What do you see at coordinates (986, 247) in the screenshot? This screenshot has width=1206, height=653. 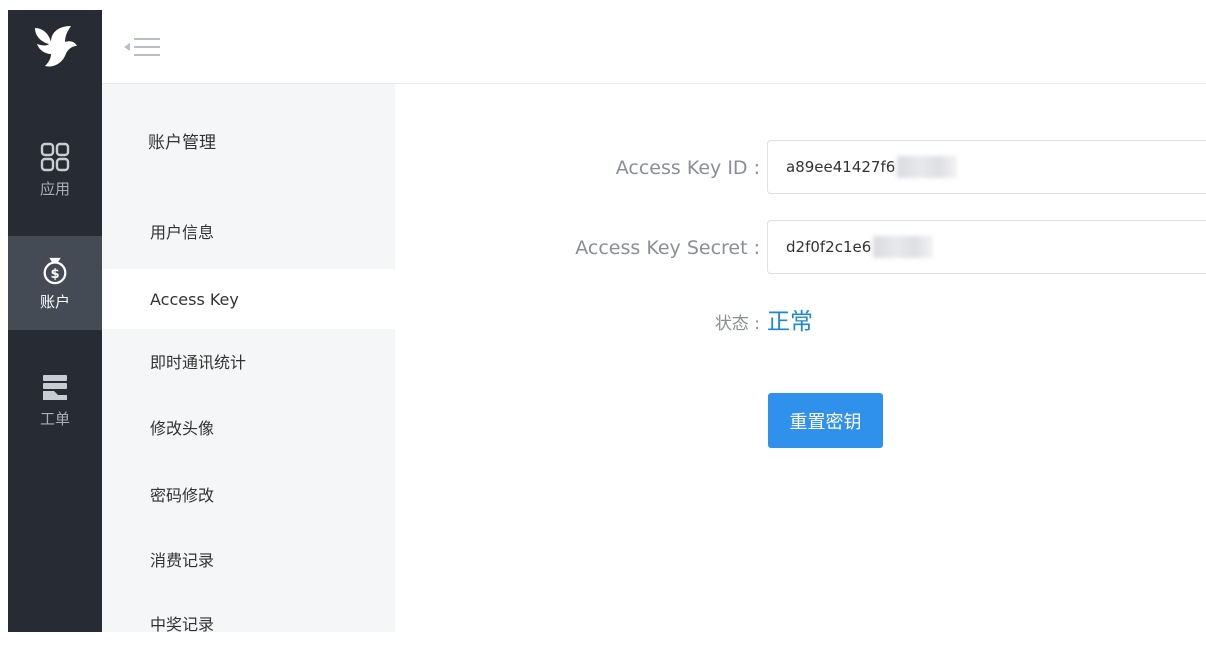 I see `access-key-secret-field: d2f0f2c1e6` at bounding box center [986, 247].